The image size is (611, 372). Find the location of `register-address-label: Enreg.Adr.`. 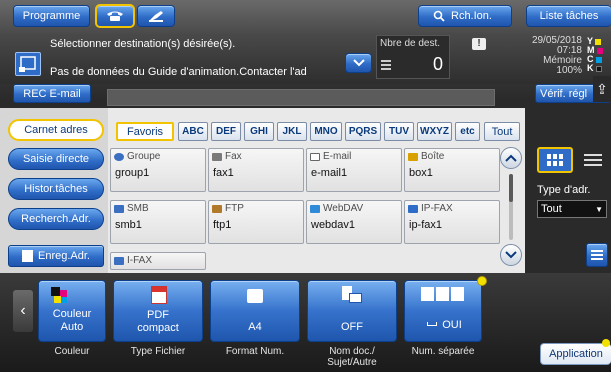

register-address-label: Enreg.Adr. is located at coordinates (64, 256).